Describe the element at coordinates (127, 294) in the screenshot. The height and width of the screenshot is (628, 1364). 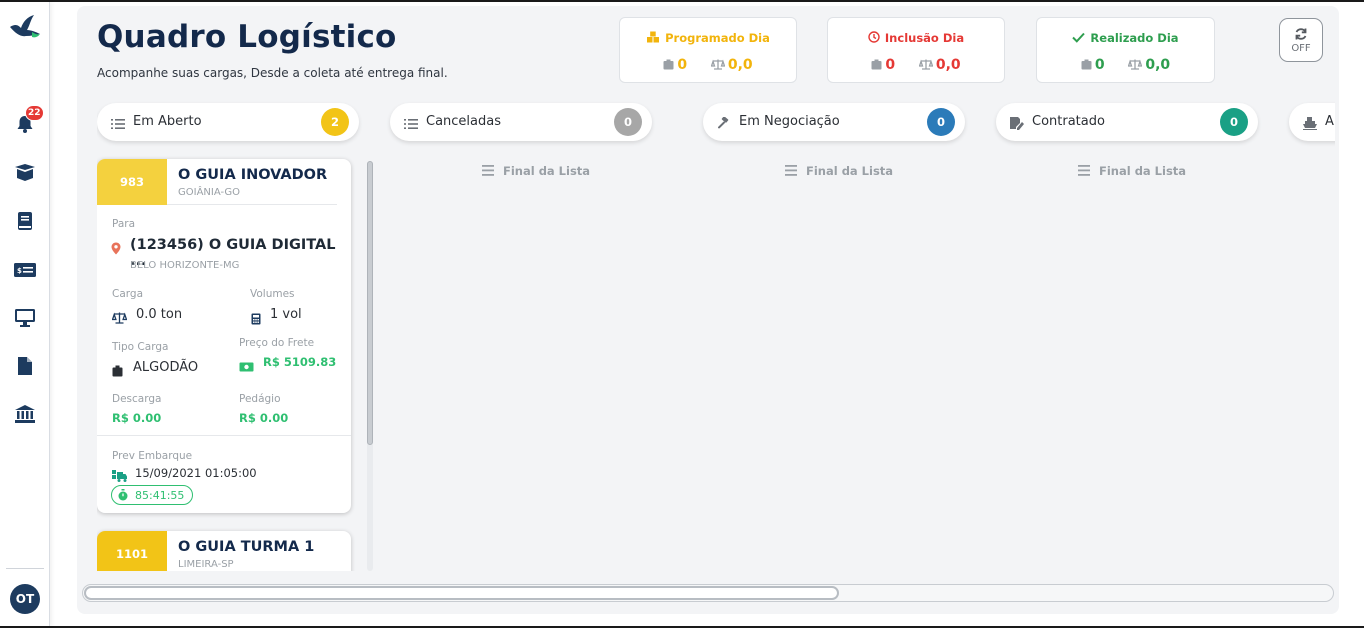
I see `carga-label: Carga` at that location.